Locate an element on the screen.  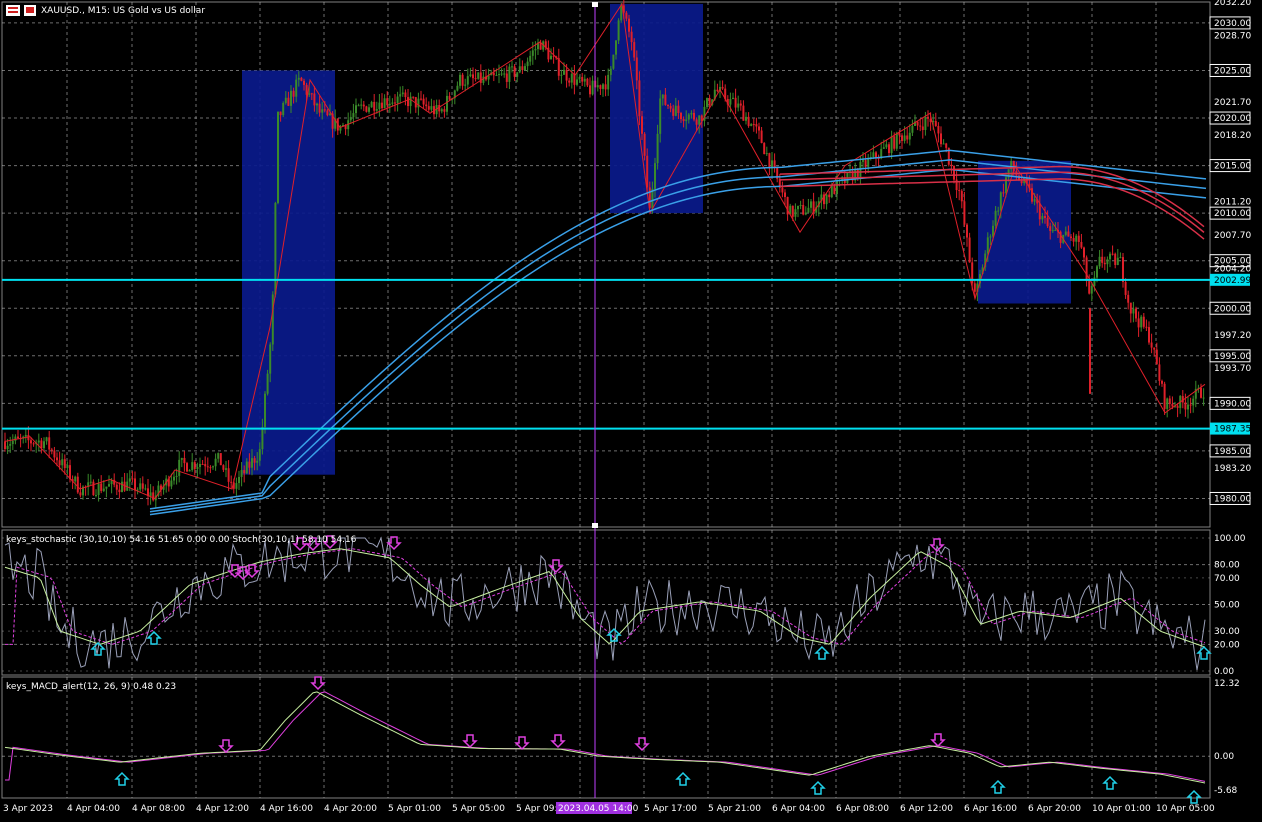
stoch-axis-label: 100.00 is located at coordinates (1230, 539).